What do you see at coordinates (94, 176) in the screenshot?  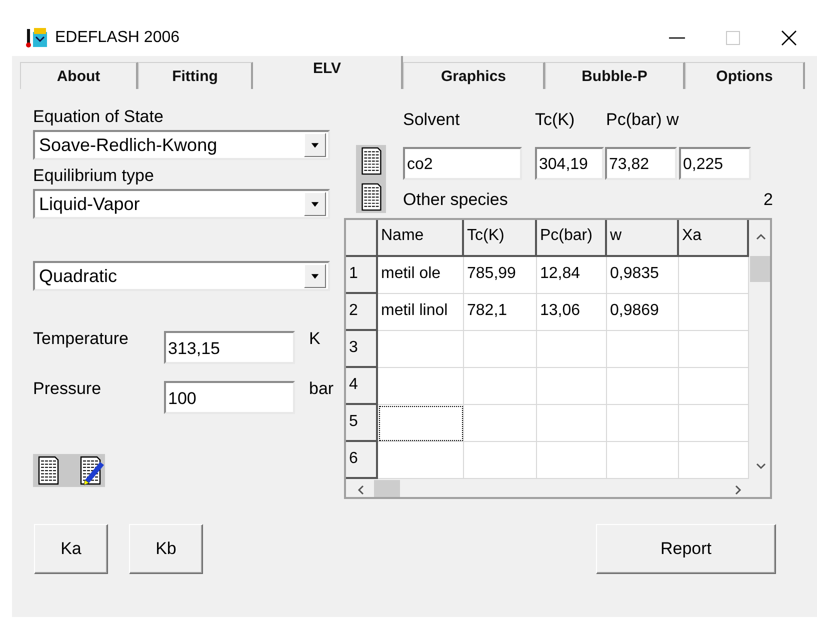 I see `field-label: Equilibrium type` at bounding box center [94, 176].